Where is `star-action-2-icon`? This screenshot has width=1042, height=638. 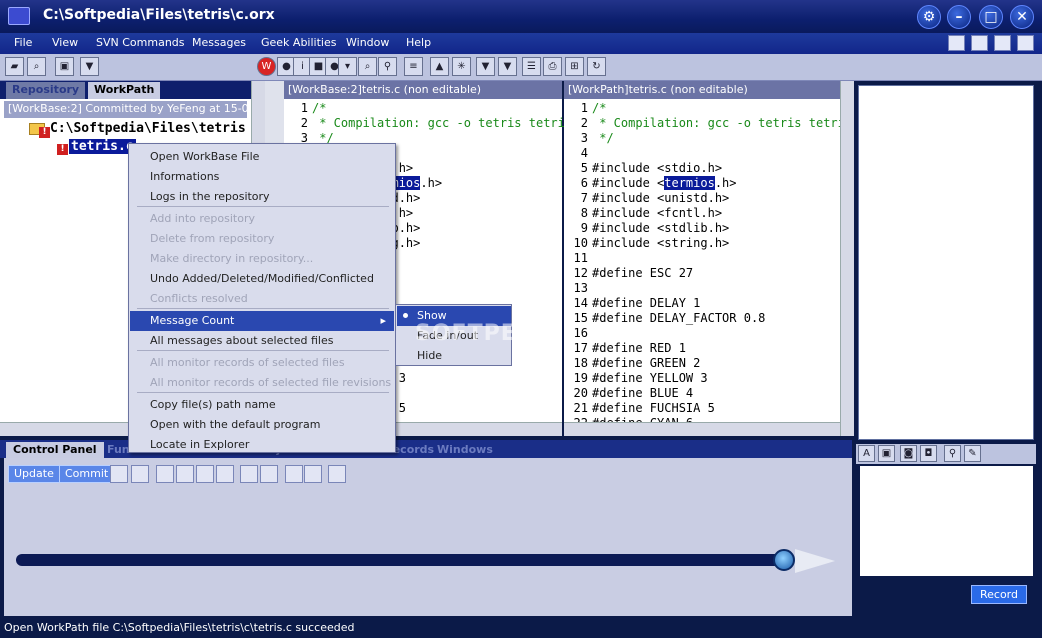
star-action-2-icon is located at coordinates (165, 474).